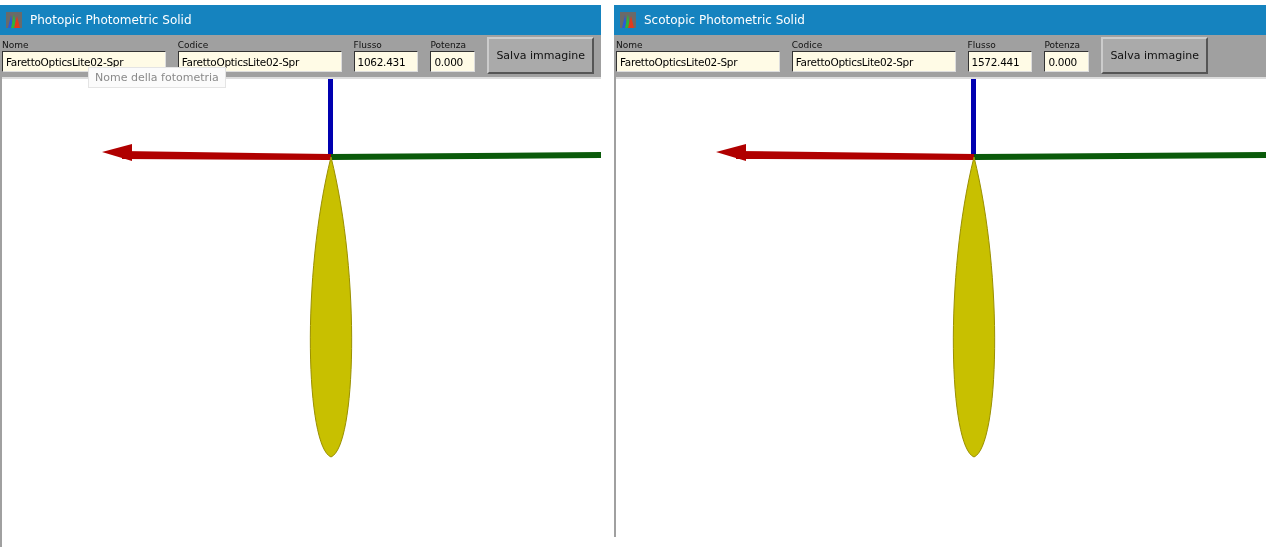  Describe the element at coordinates (724, 20) in the screenshot. I see `window-title: Scotopic Photometric Solid` at that location.